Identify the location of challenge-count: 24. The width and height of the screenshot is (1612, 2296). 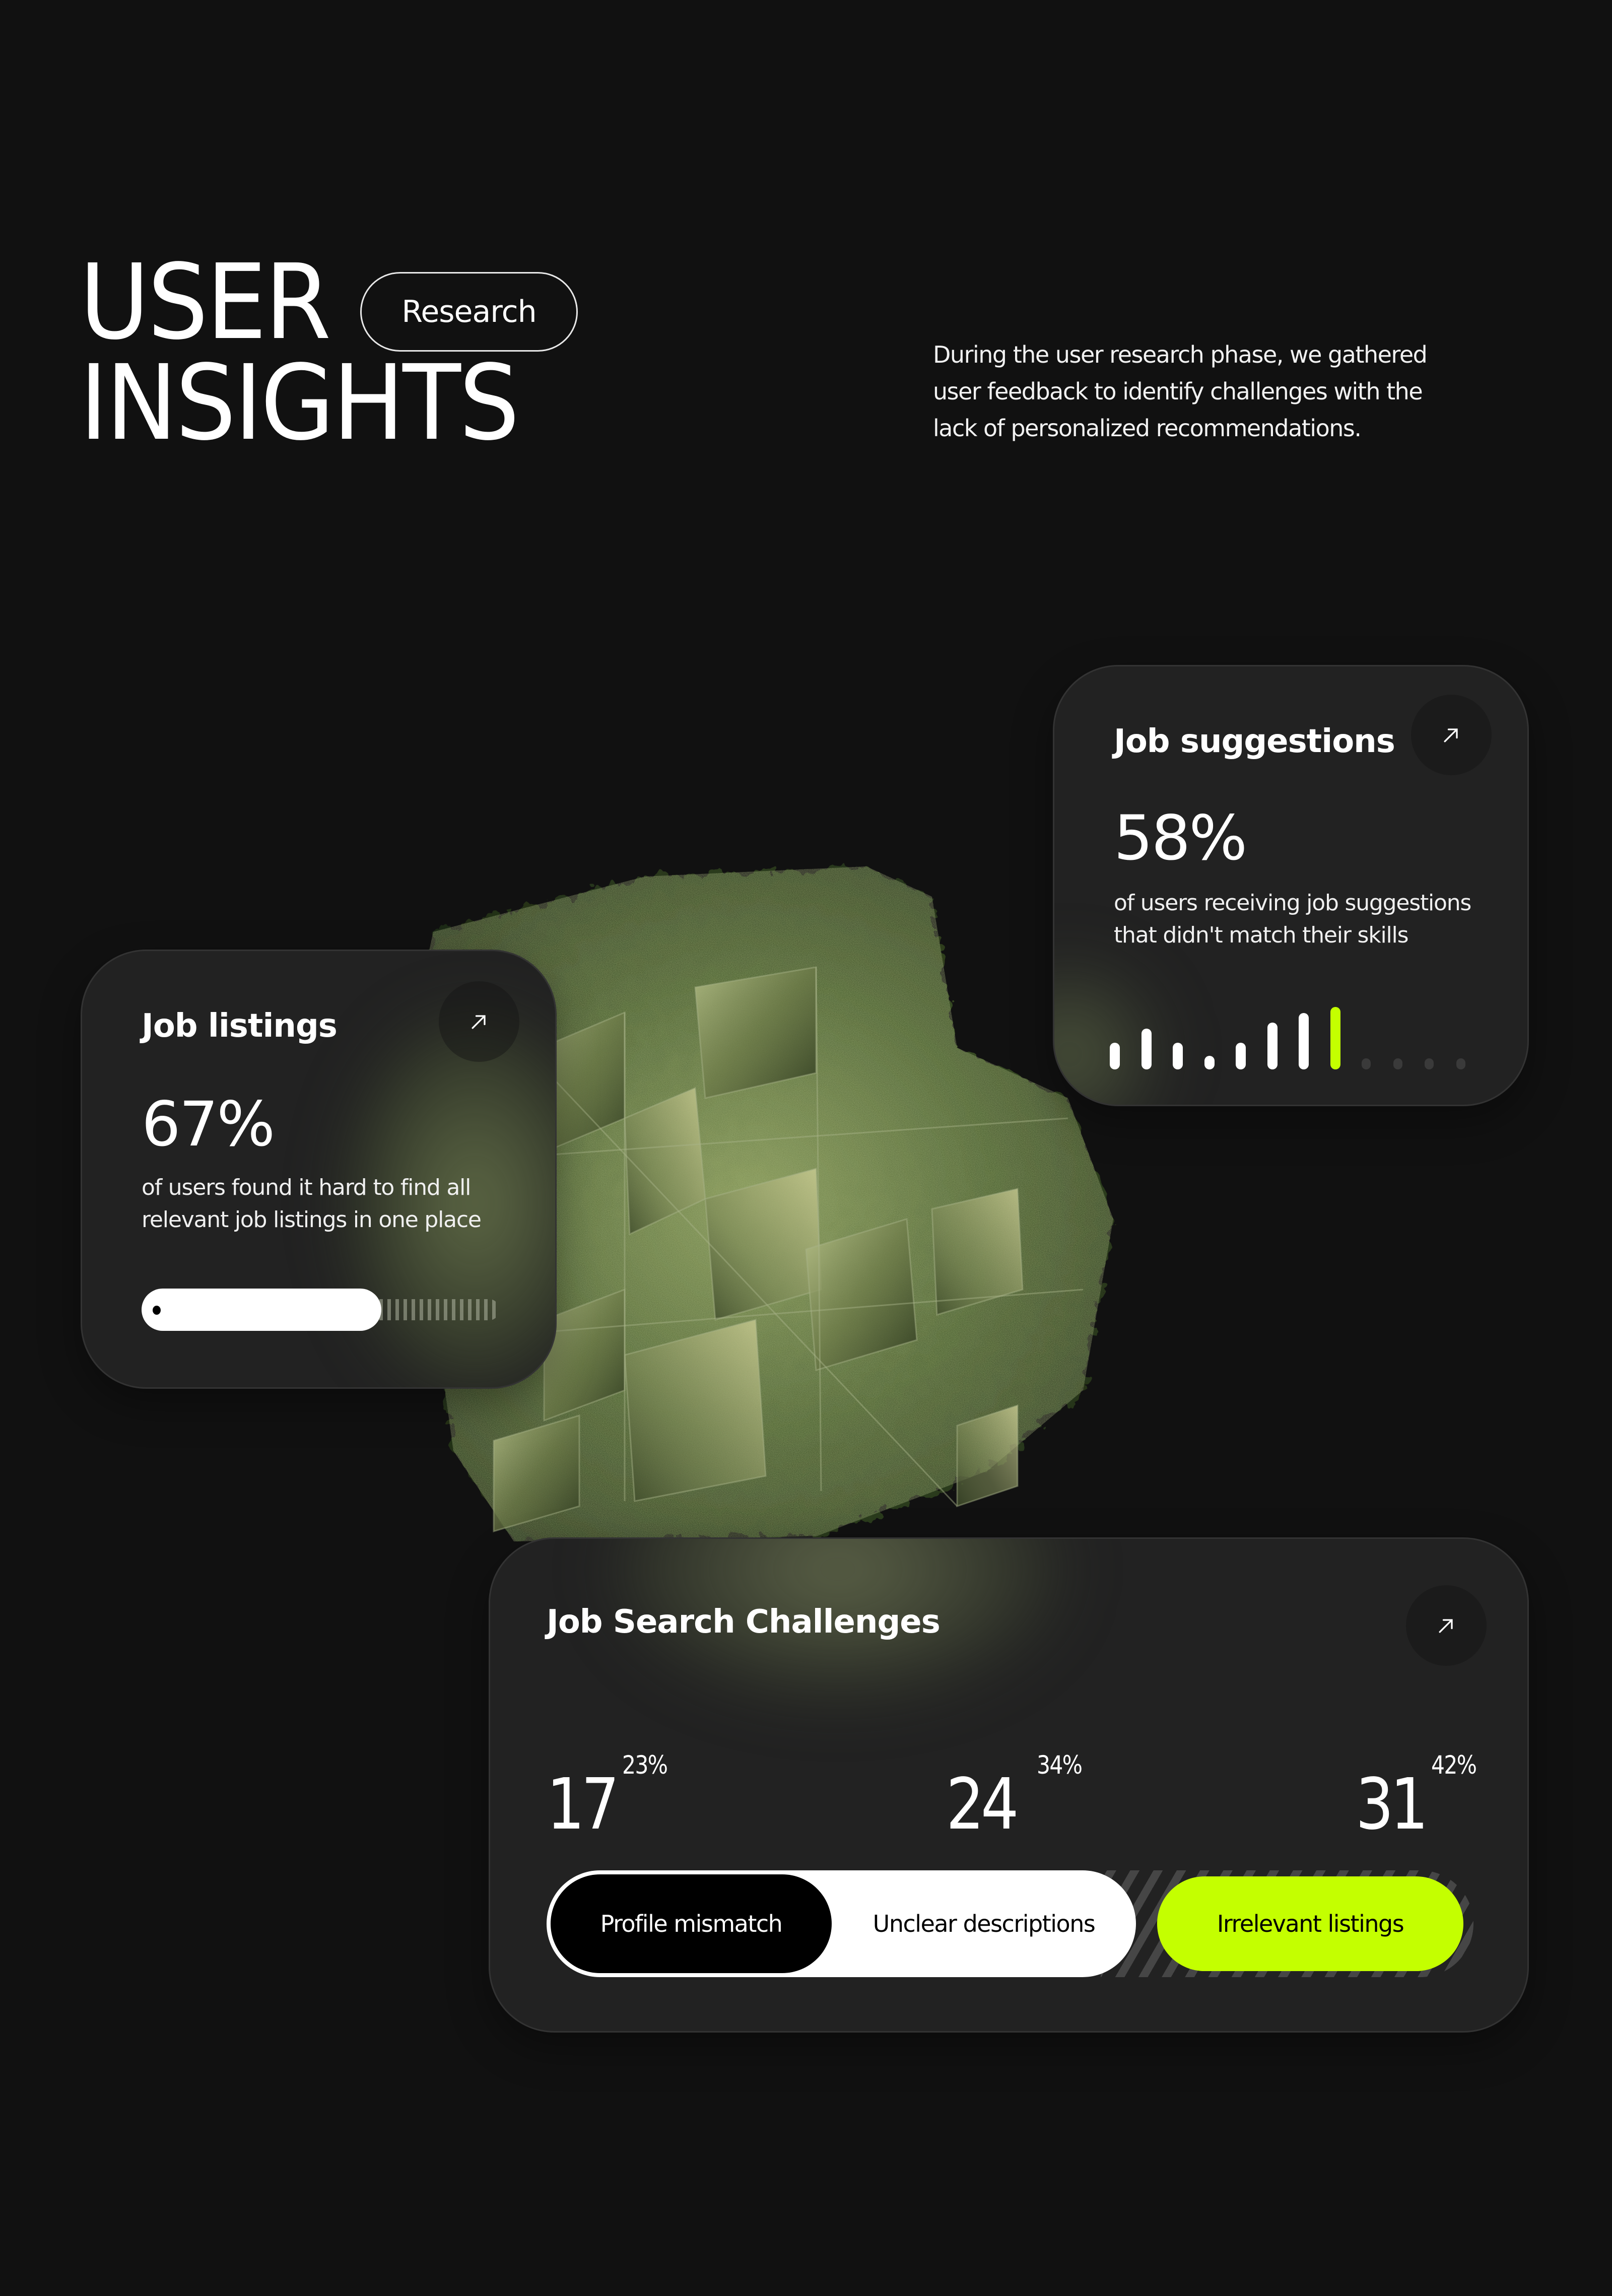
(983, 1805).